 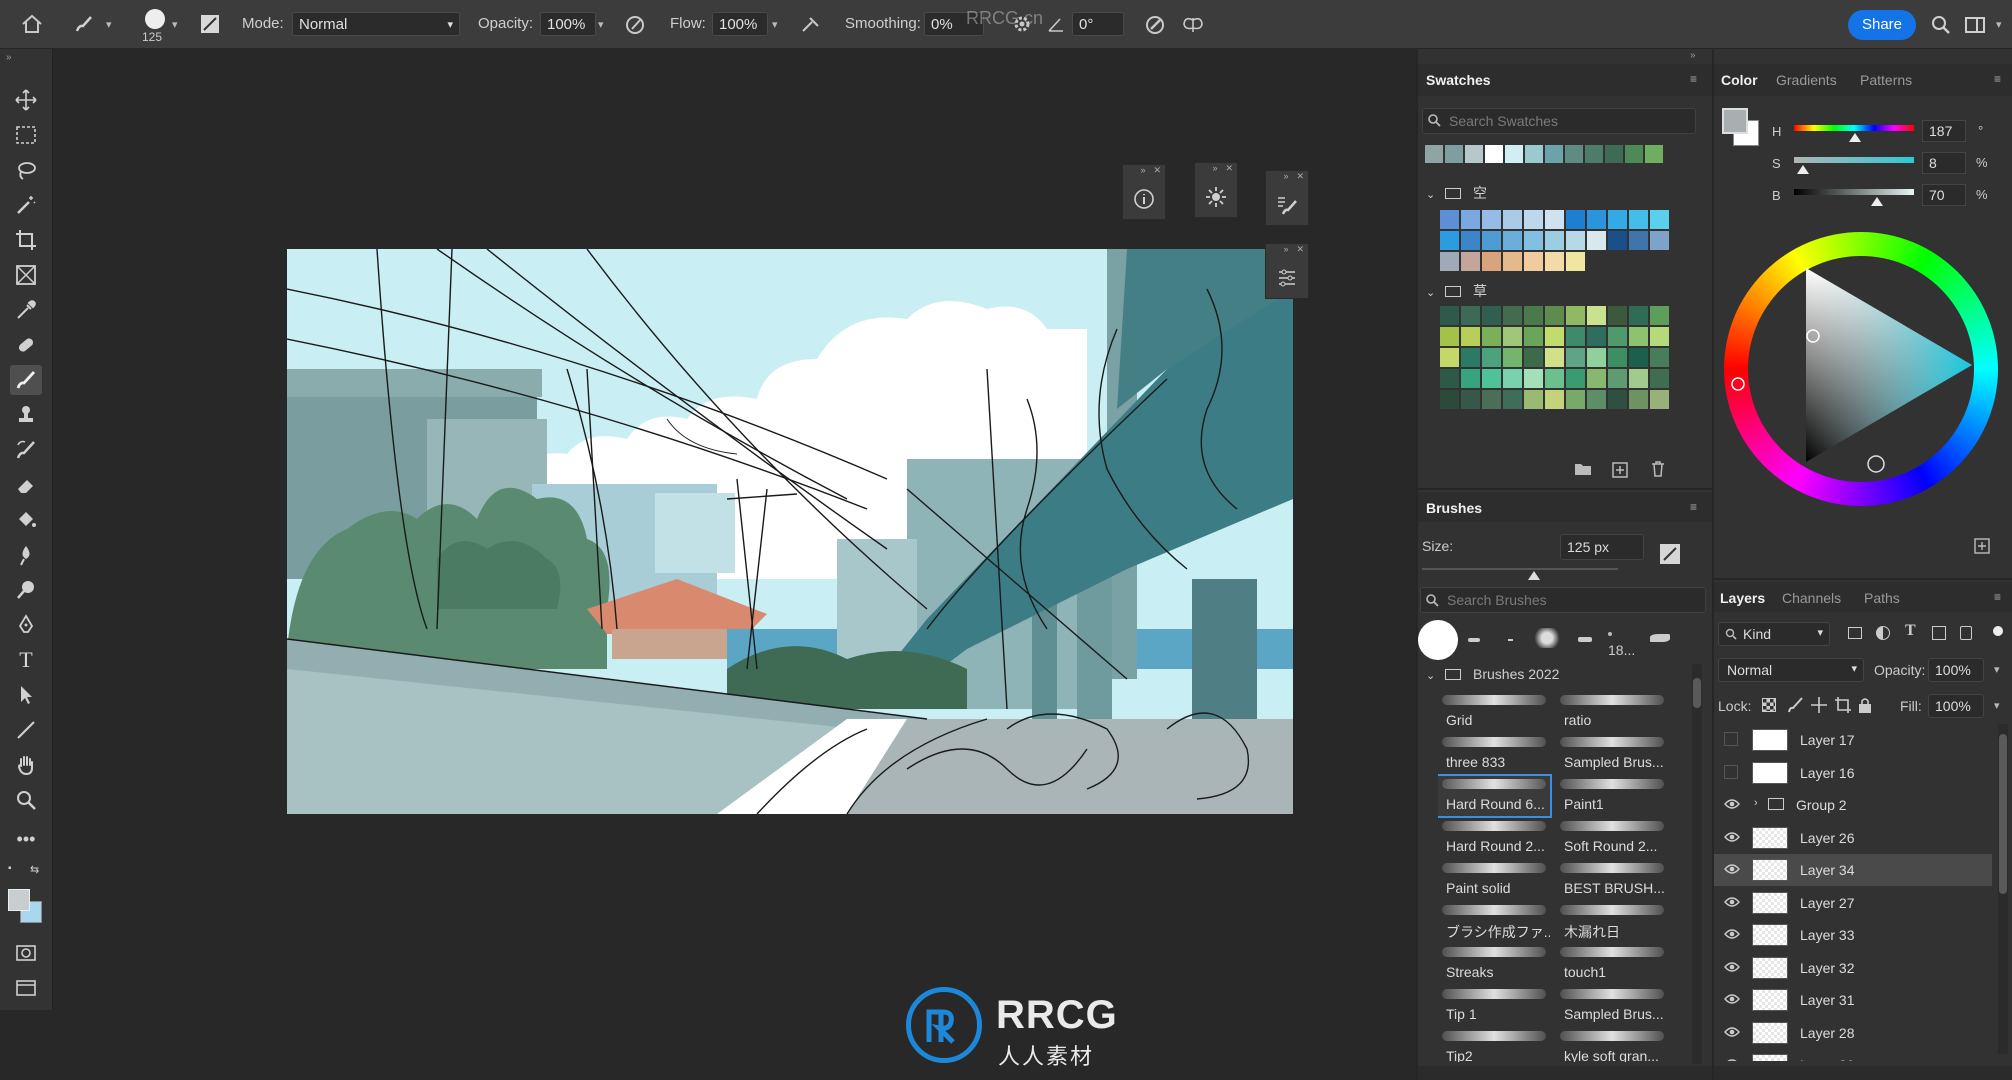 What do you see at coordinates (1769, 705) in the screenshot?
I see `lock-transparency-icon` at bounding box center [1769, 705].